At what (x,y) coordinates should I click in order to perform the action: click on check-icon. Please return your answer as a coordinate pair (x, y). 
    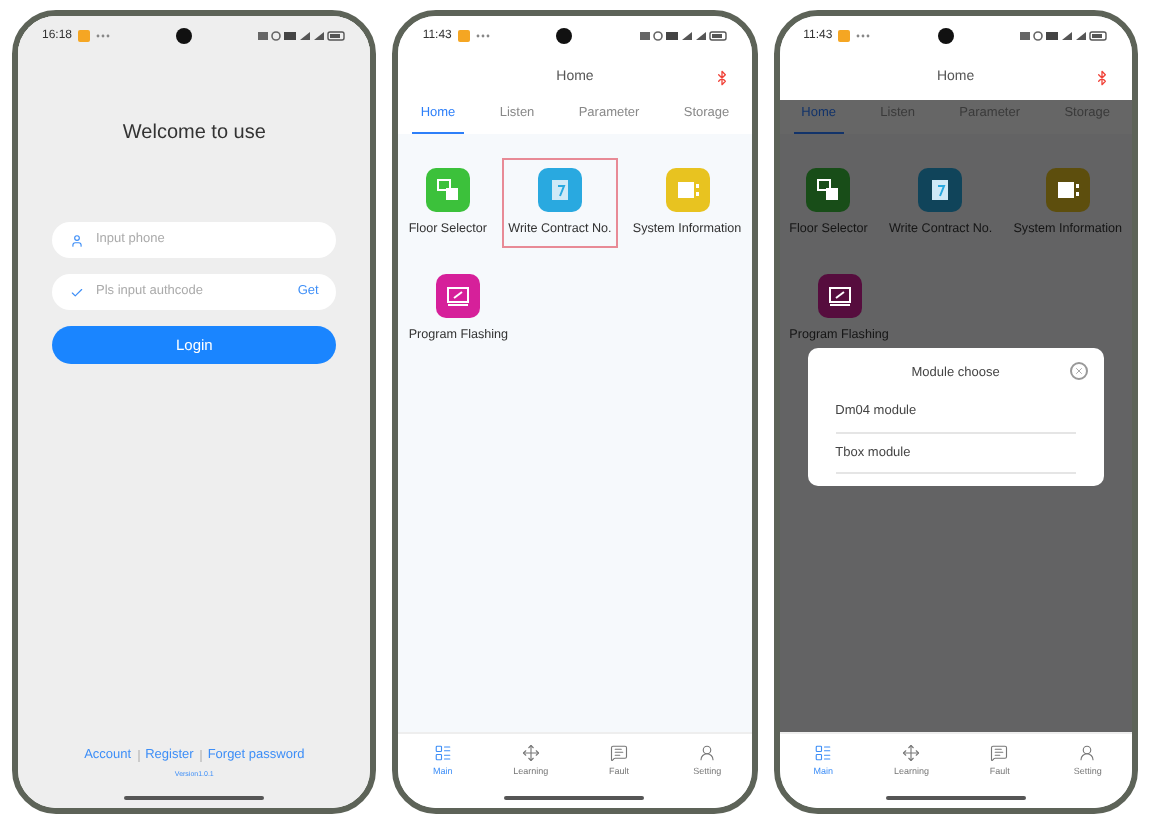
    Looking at the image, I should click on (77, 292).